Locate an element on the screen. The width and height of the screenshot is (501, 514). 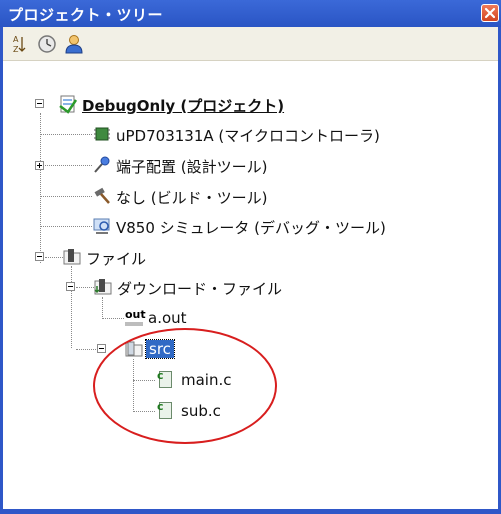
tree-node-pin-config: 端子配置 (設計ツール) is located at coordinates (242, 166).